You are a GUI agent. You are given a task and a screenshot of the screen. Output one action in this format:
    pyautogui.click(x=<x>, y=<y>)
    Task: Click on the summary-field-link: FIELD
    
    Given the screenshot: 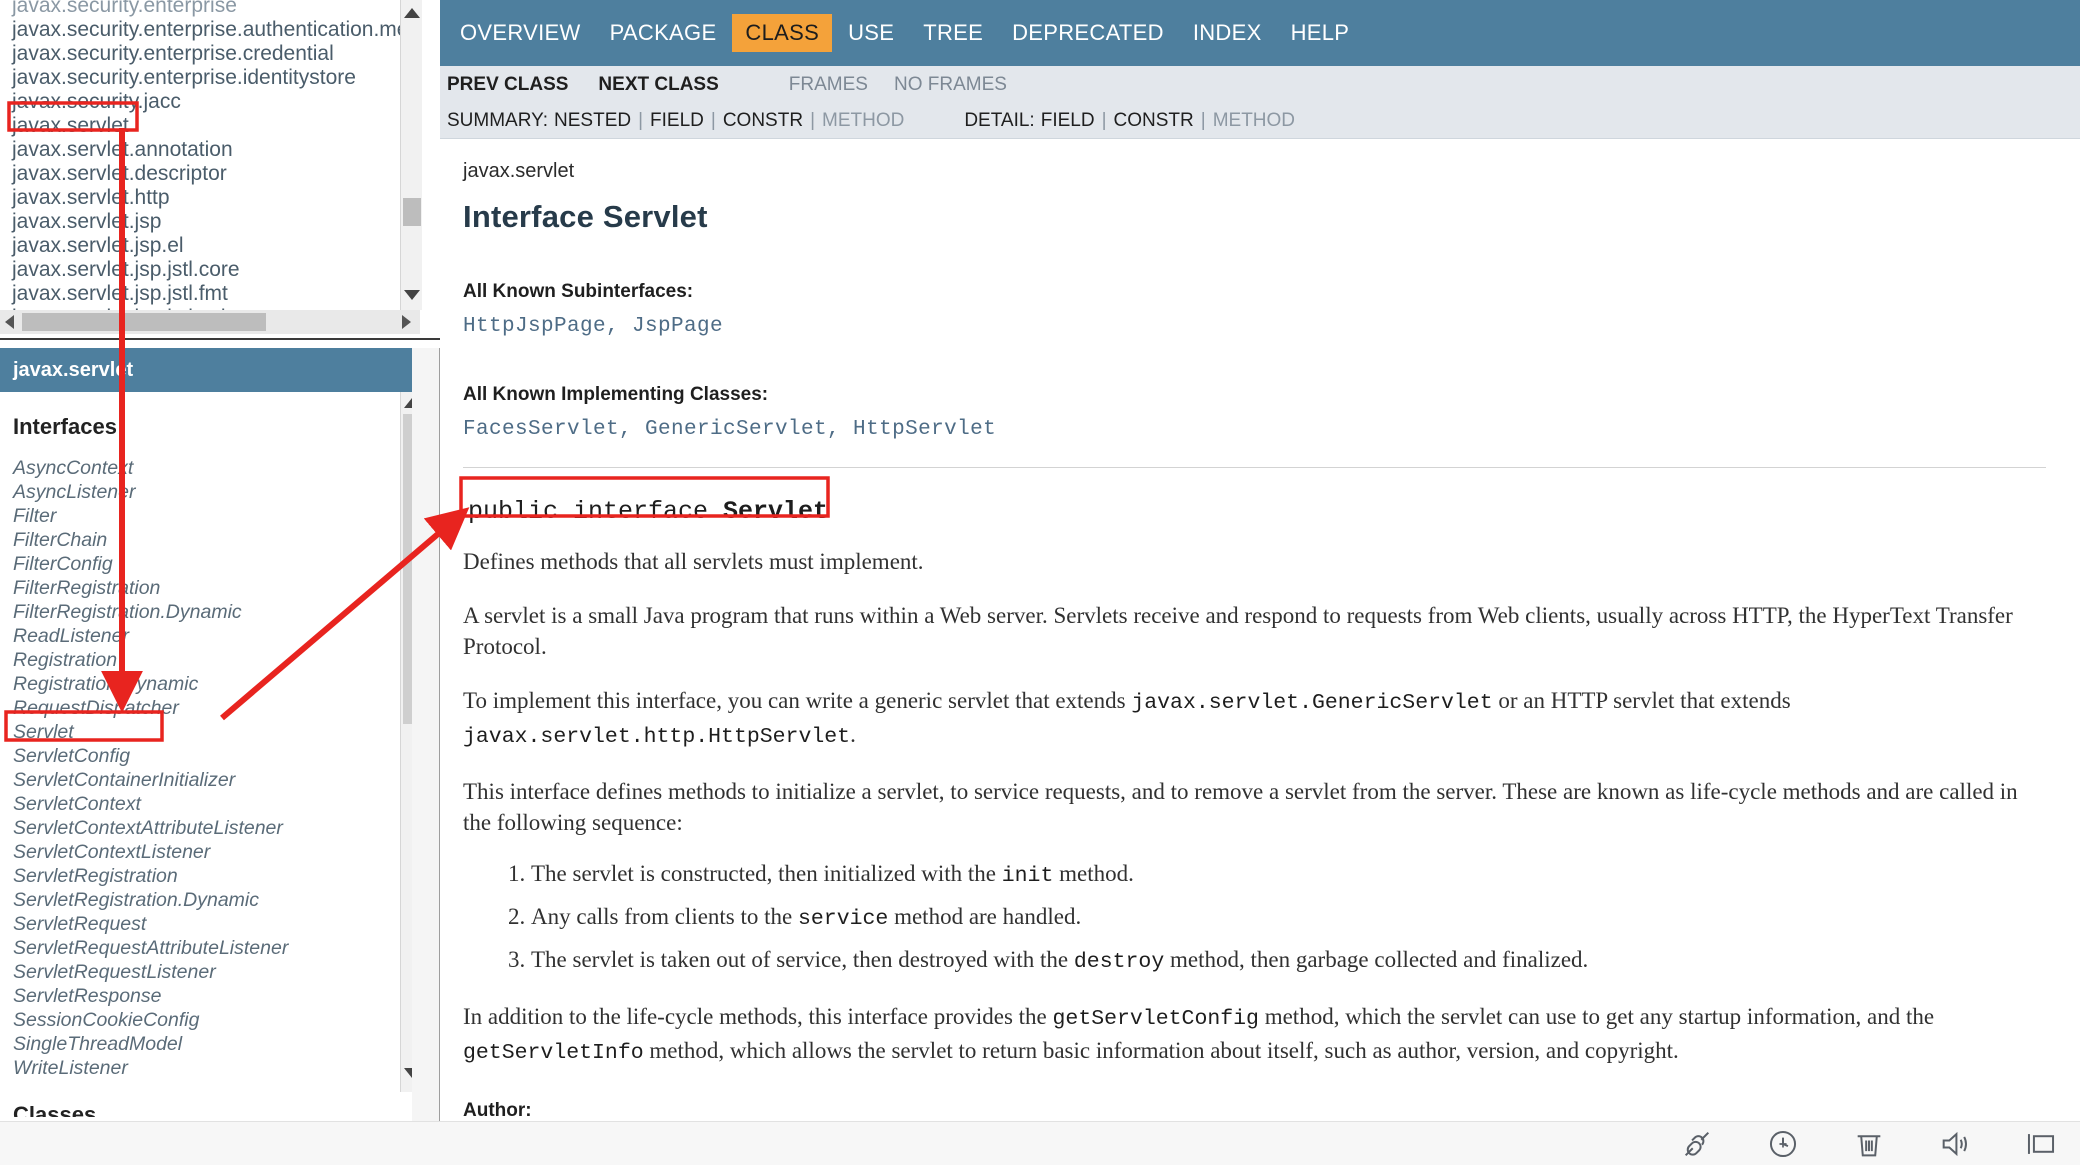 What is the action you would take?
    pyautogui.click(x=677, y=121)
    